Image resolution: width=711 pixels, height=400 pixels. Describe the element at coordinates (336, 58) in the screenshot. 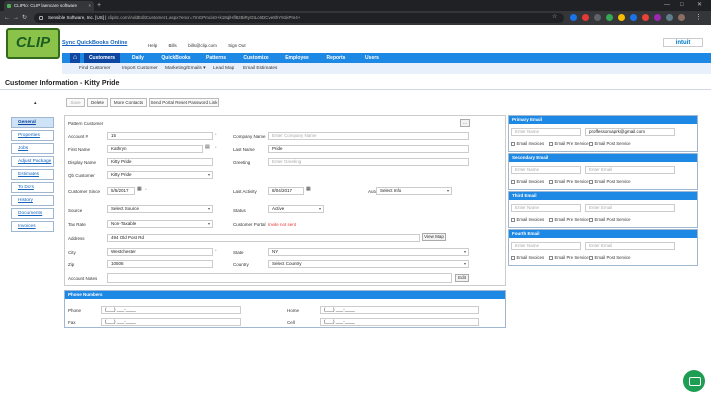

I see `nav-reports: Reports` at that location.